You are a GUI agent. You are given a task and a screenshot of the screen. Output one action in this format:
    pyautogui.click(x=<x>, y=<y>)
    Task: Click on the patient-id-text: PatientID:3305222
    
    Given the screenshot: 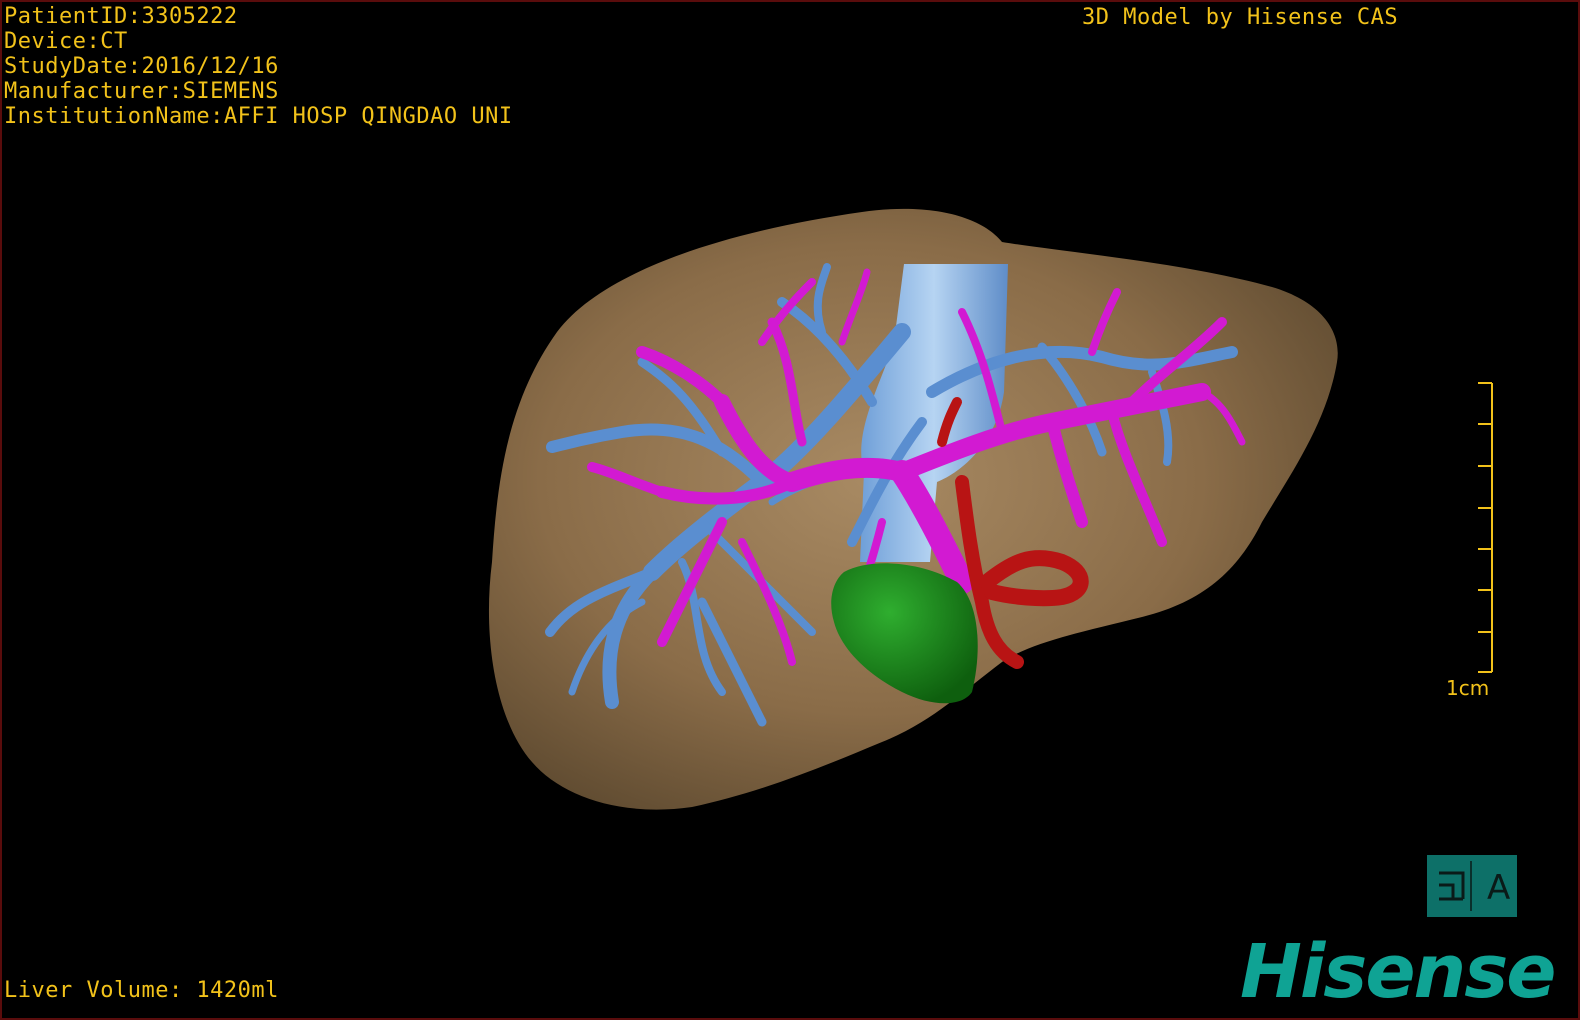 What is the action you would take?
    pyautogui.click(x=121, y=16)
    